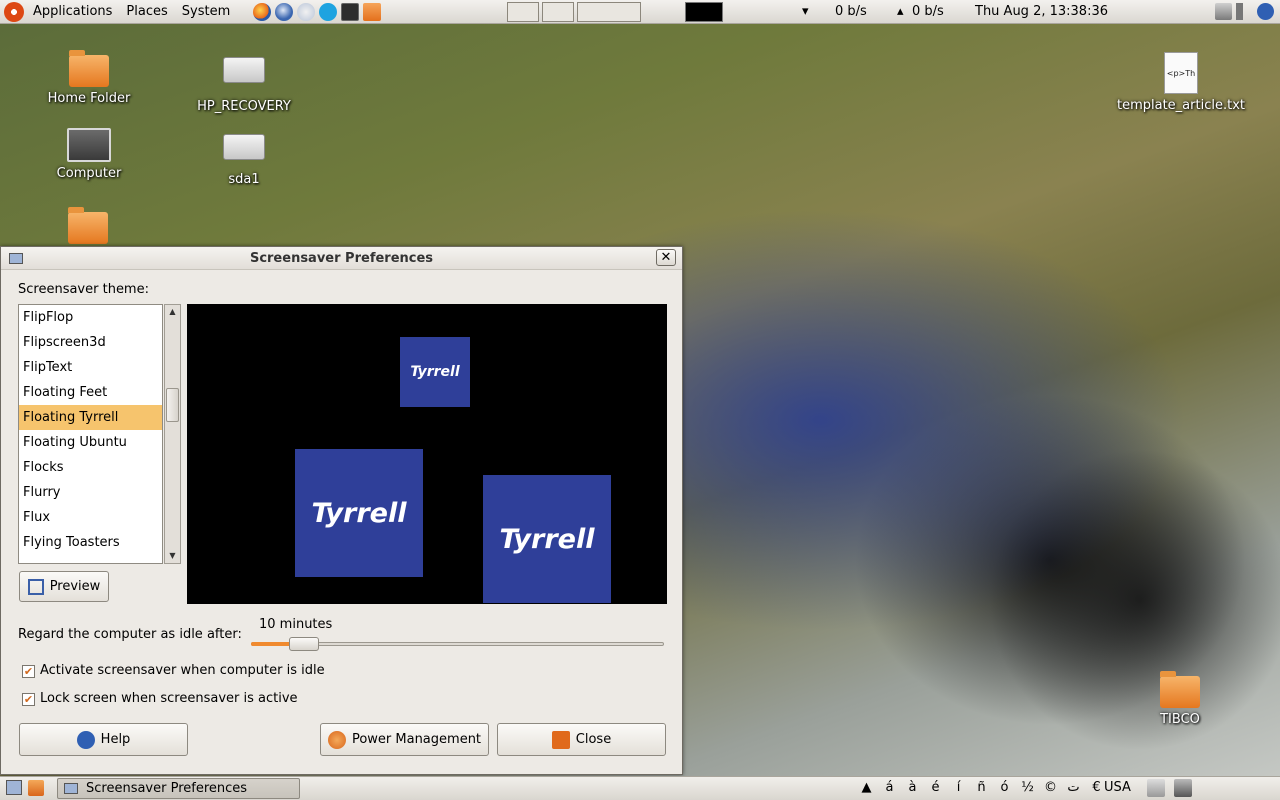 This screenshot has height=800, width=1280. I want to click on system-tray, so click(1244, 11).